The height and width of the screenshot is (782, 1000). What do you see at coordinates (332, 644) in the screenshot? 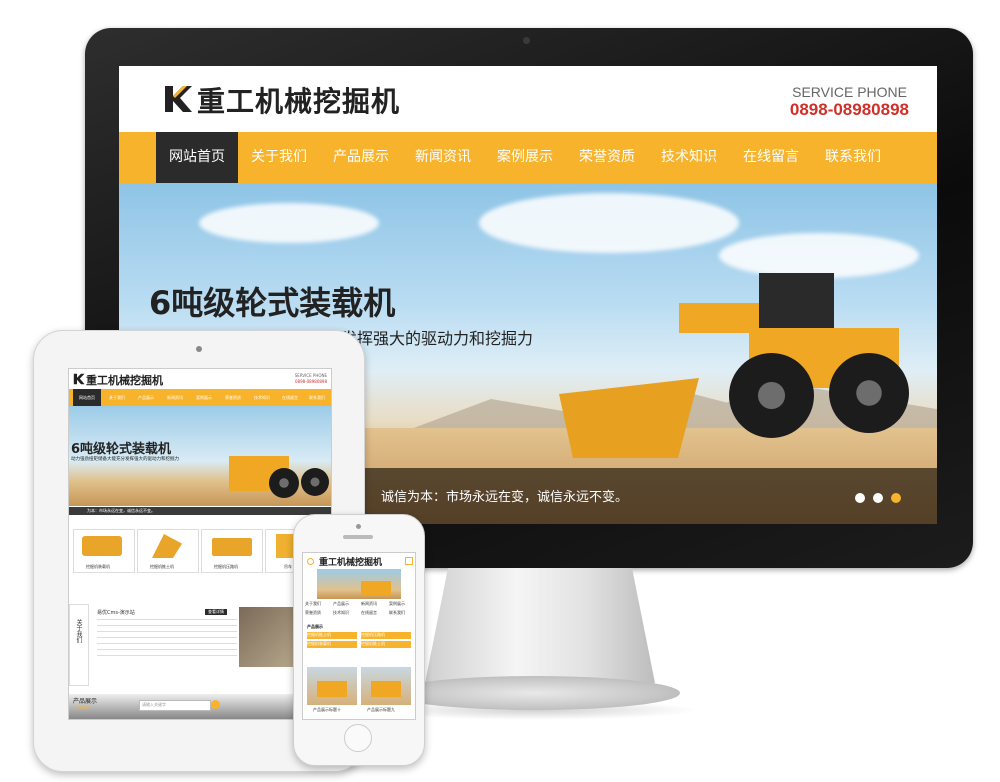
I see `phone-list-item: 挖掘机装载机` at bounding box center [332, 644].